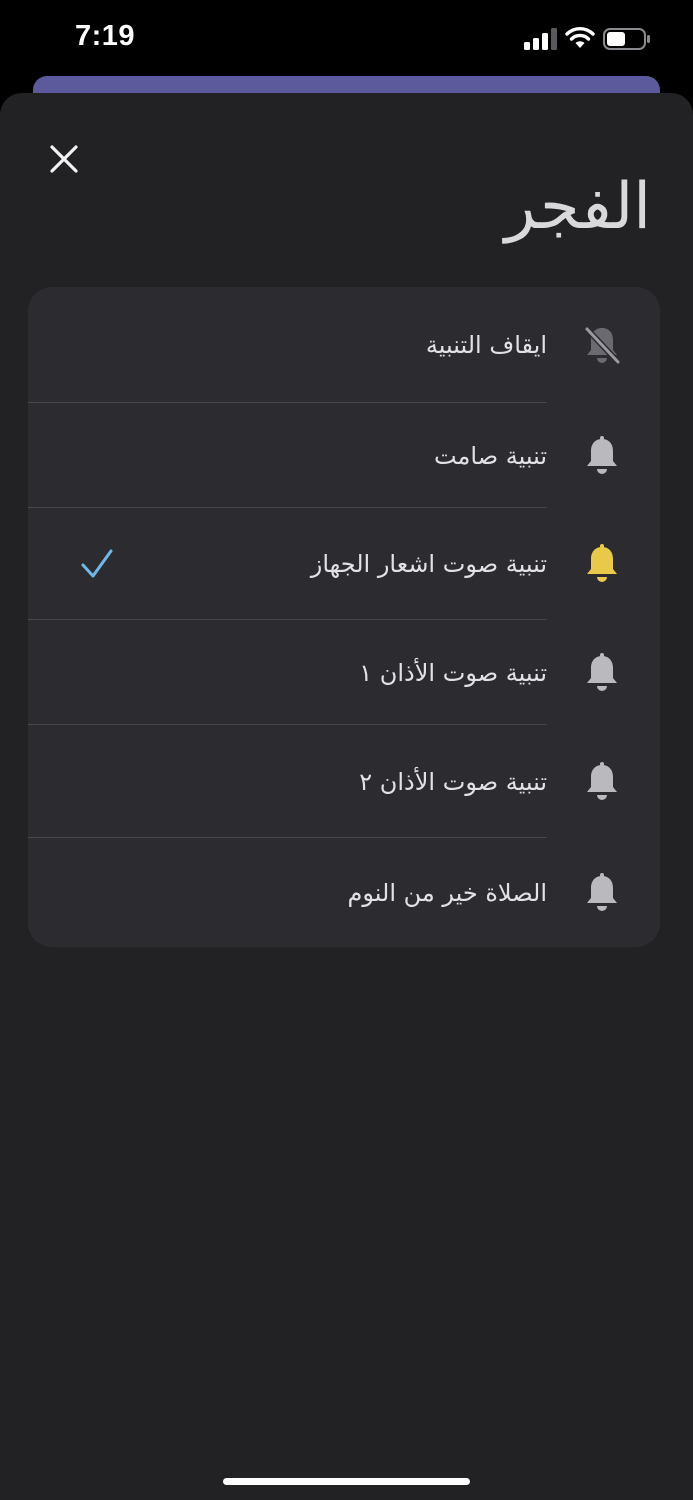 The image size is (693, 1500). I want to click on status-time: 7:19, so click(105, 36).